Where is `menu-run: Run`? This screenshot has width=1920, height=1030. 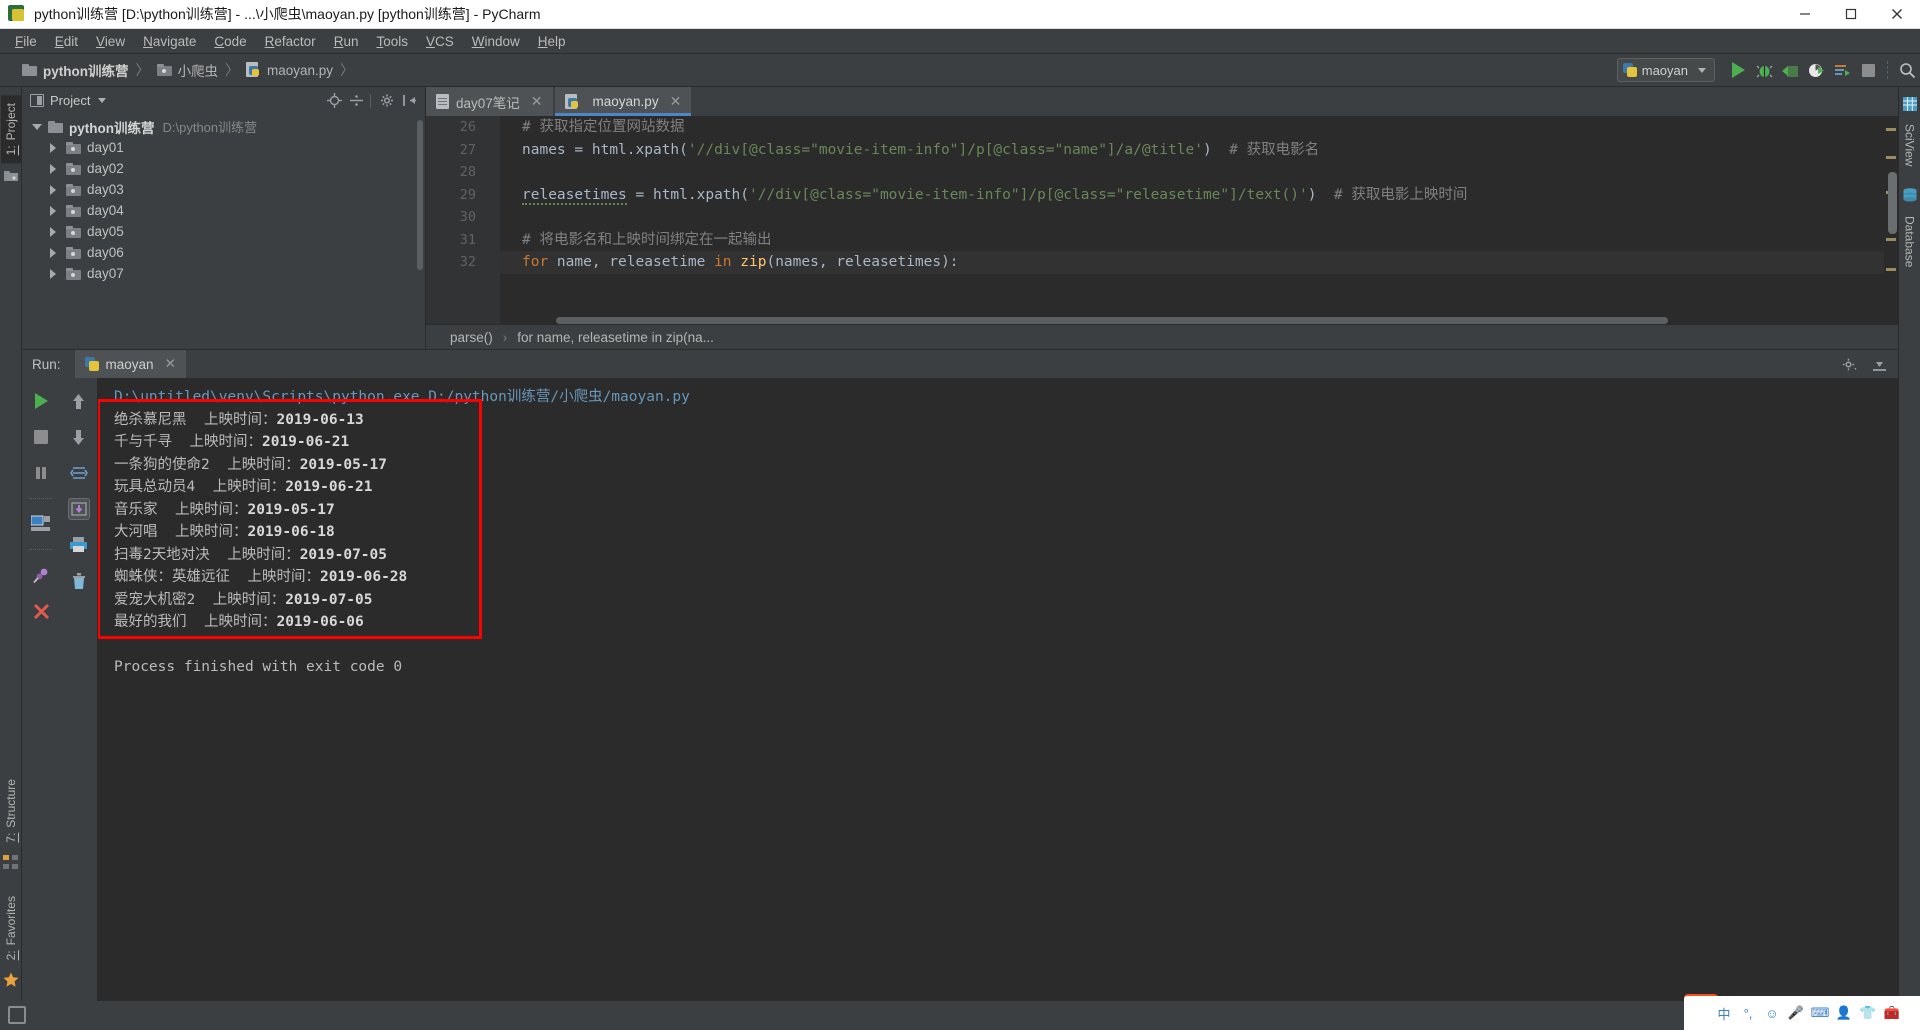 menu-run: Run is located at coordinates (346, 41).